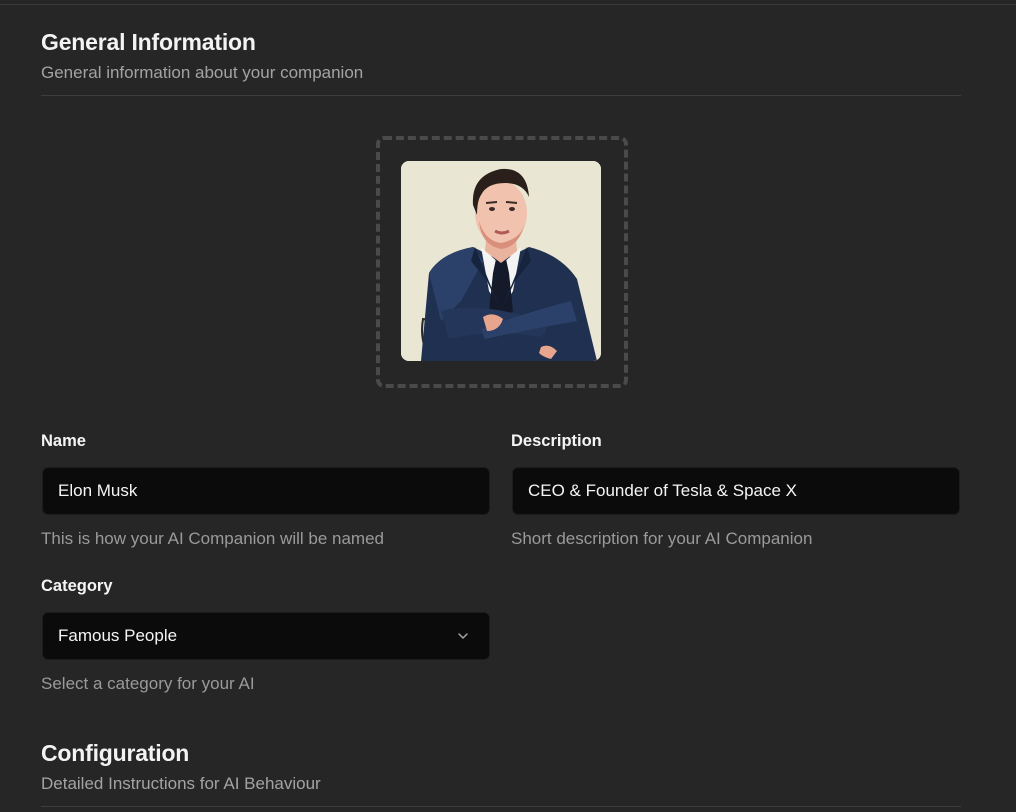  Describe the element at coordinates (148, 683) in the screenshot. I see `category-help-text: Select a category for your AI` at that location.